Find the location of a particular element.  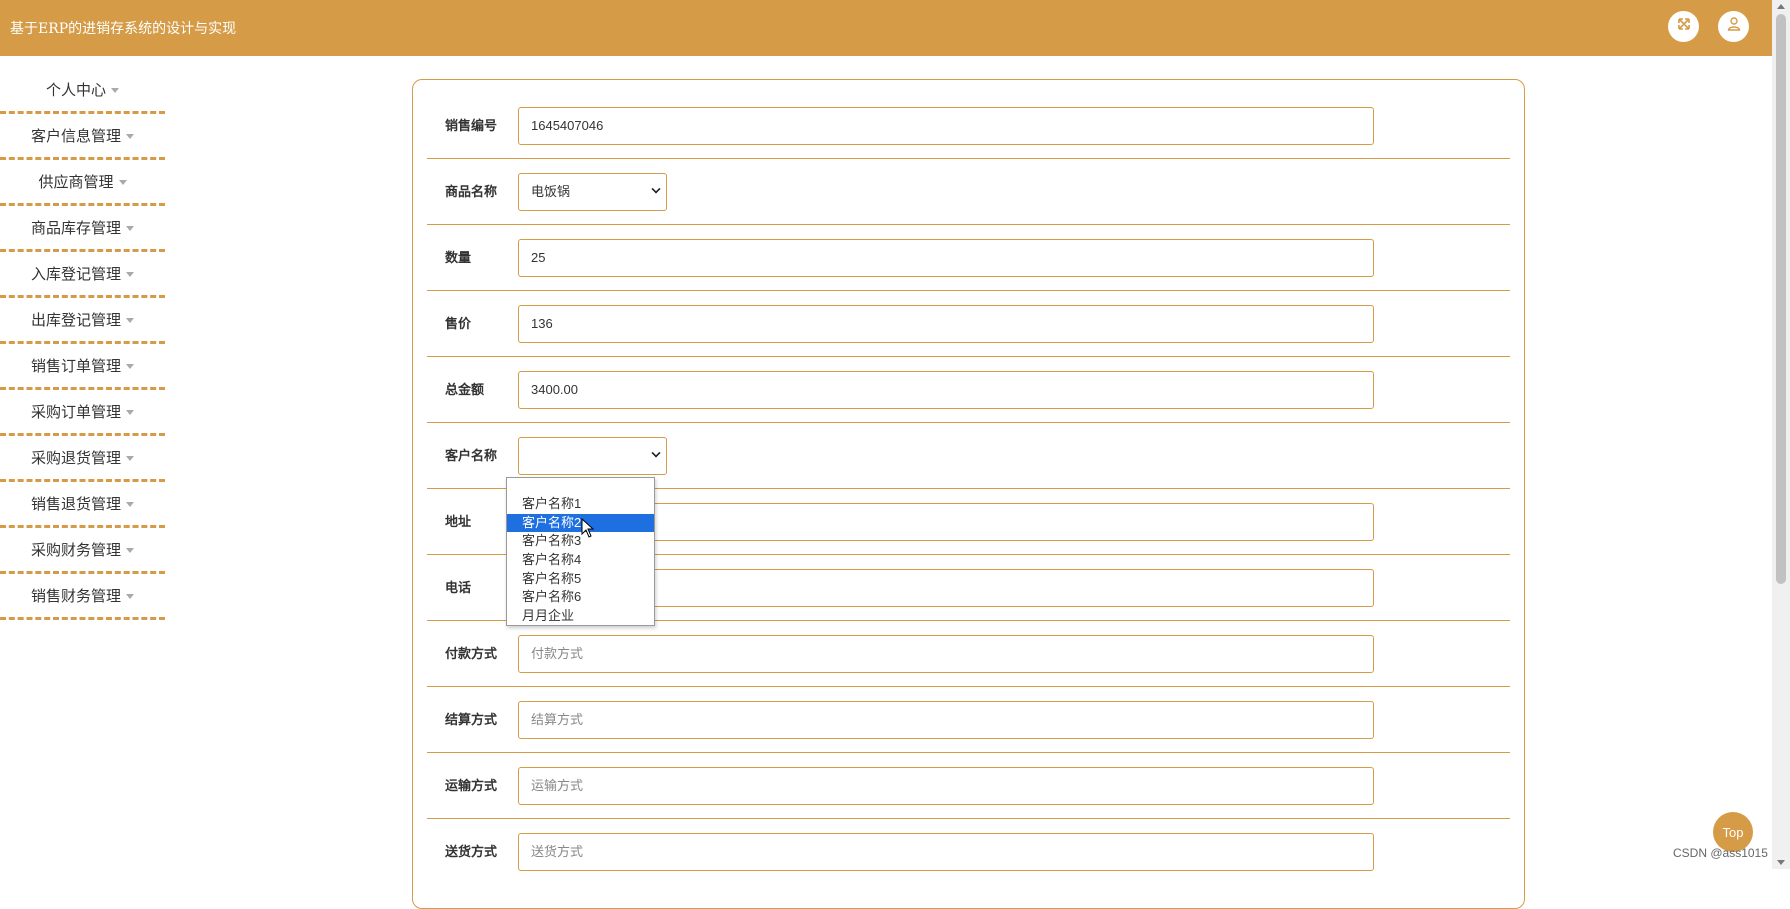

customer-name-select is located at coordinates (592, 456).